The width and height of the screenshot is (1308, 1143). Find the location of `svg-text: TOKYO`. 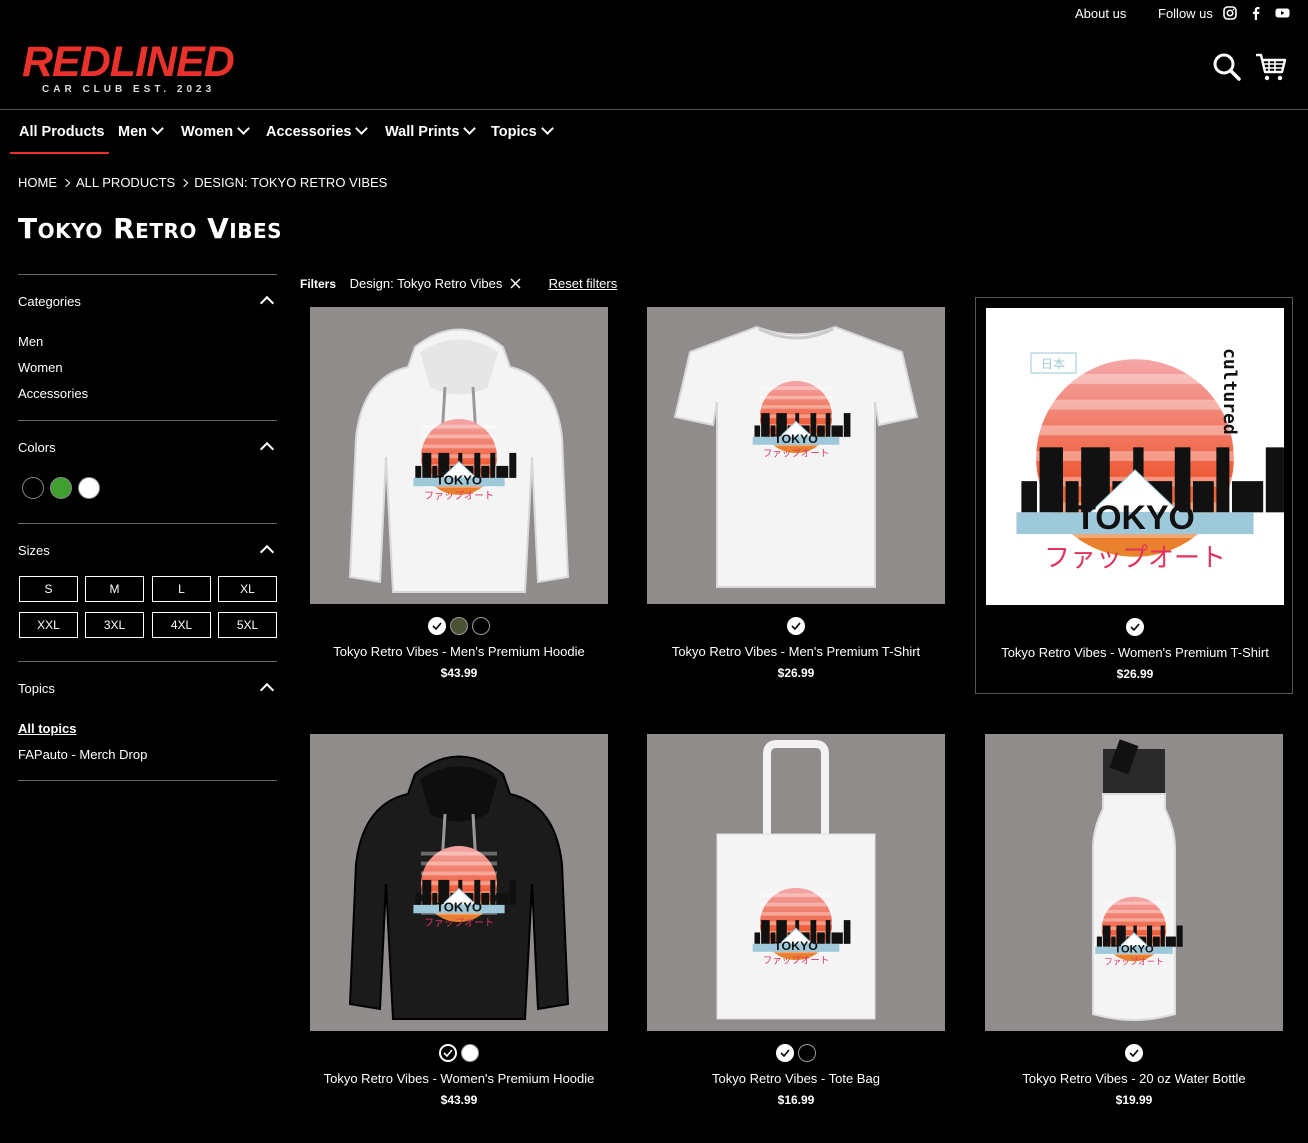

svg-text: TOKYO is located at coordinates (459, 479).